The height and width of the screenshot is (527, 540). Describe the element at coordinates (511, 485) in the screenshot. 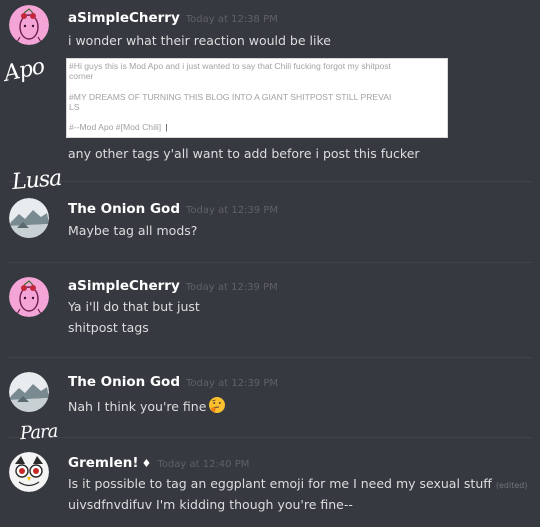

I see `edited-label: (edited)` at that location.